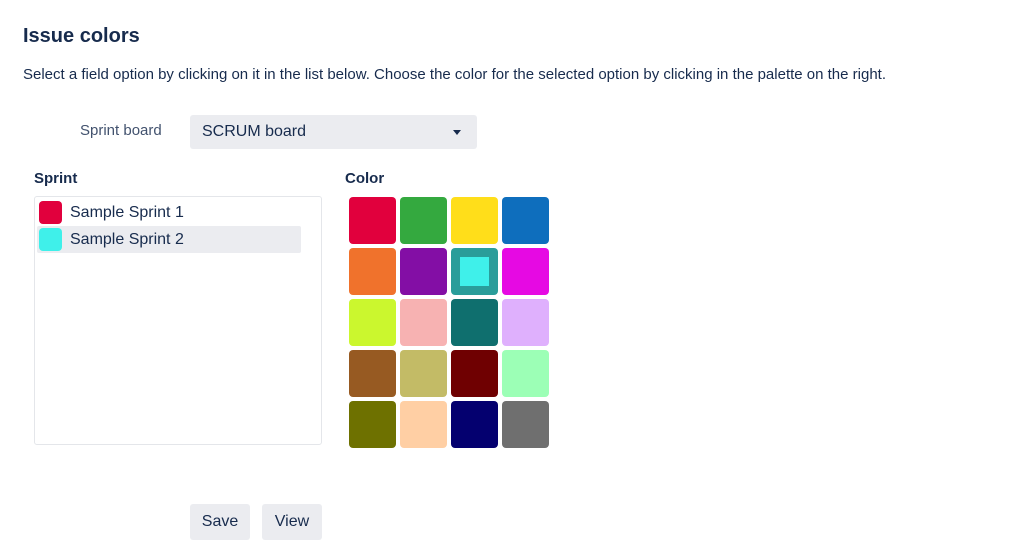 This screenshot has height=558, width=1024. Describe the element at coordinates (292, 522) in the screenshot. I see `view-button: View` at that location.